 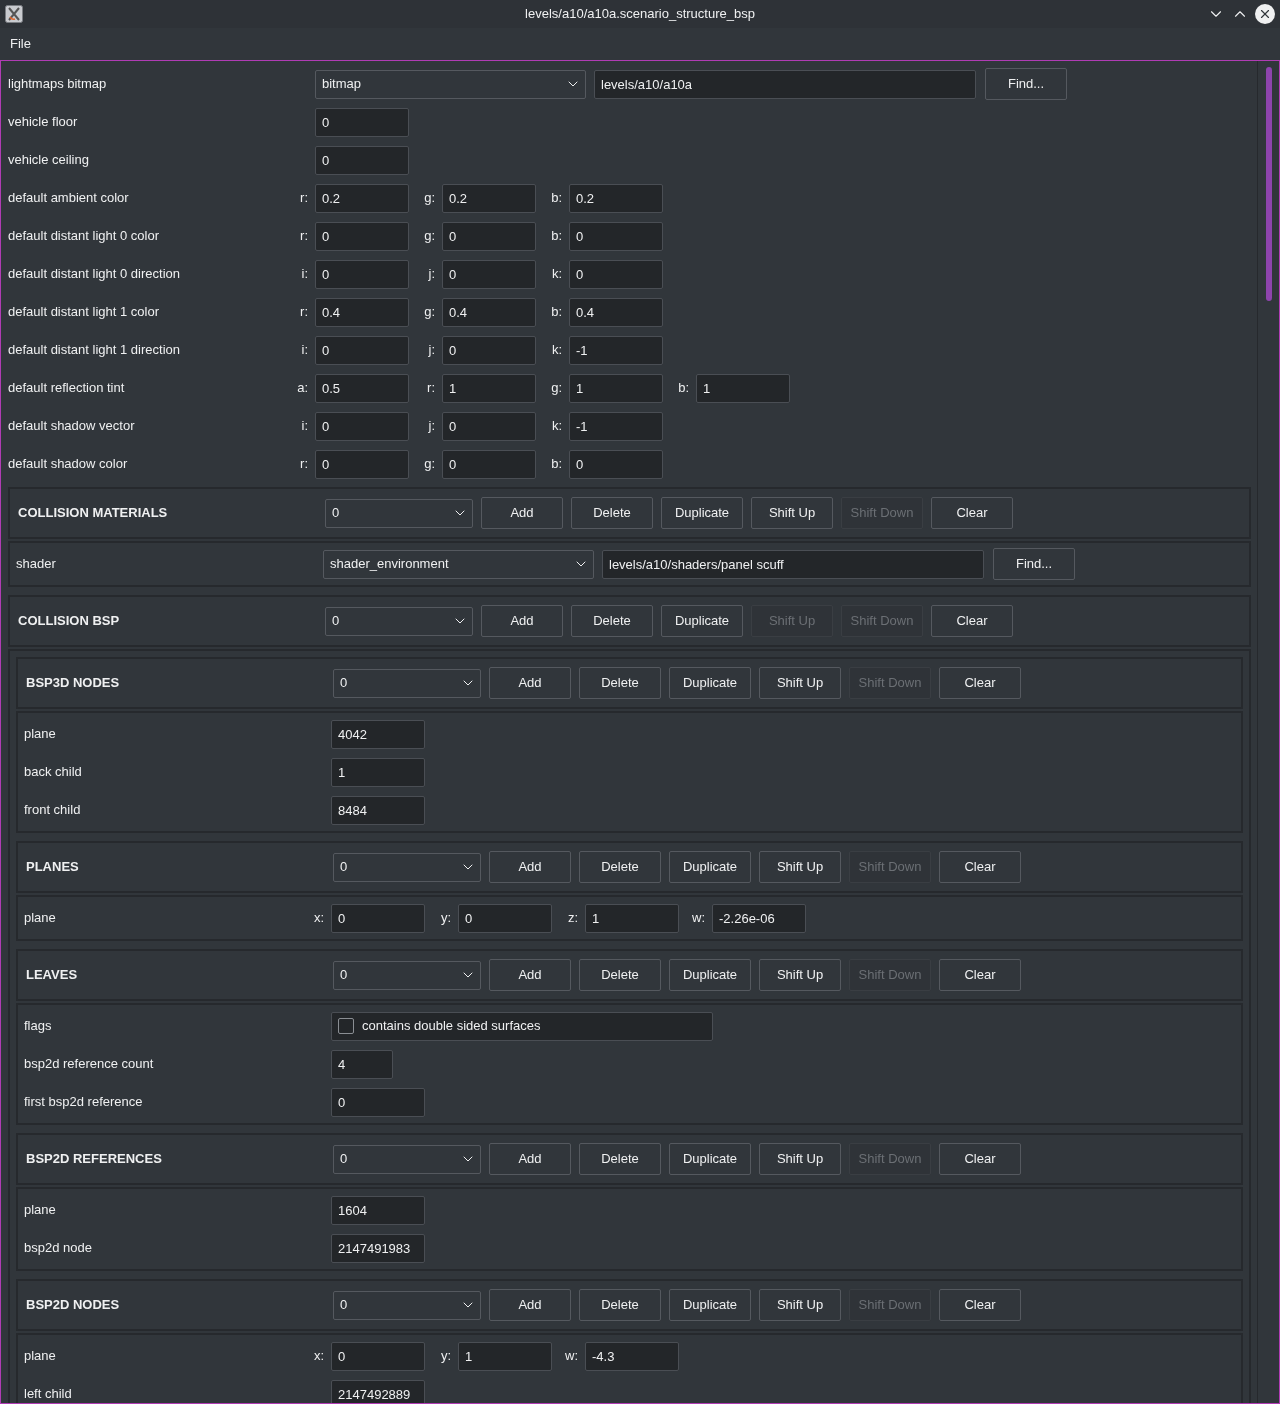 What do you see at coordinates (303, 464) in the screenshot?
I see `axis-label: r:` at bounding box center [303, 464].